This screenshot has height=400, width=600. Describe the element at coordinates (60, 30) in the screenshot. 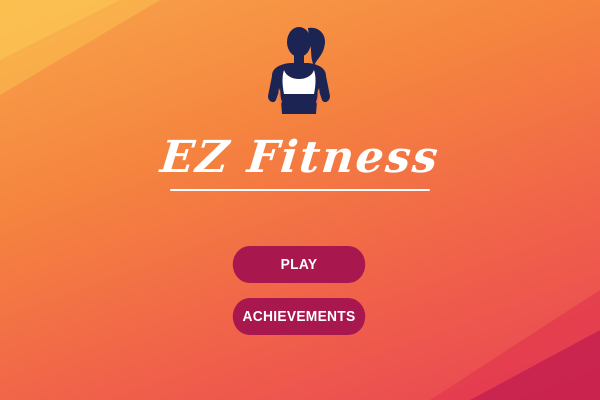

I see `top-left-highlight` at that location.